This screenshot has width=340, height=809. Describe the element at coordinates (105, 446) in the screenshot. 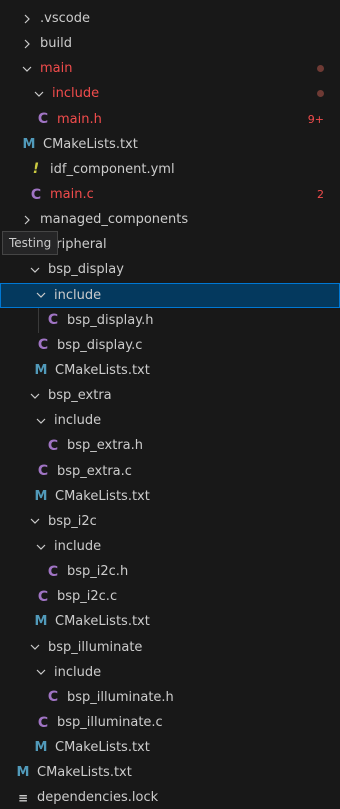

I see `file-label: bsp_extra.h` at that location.